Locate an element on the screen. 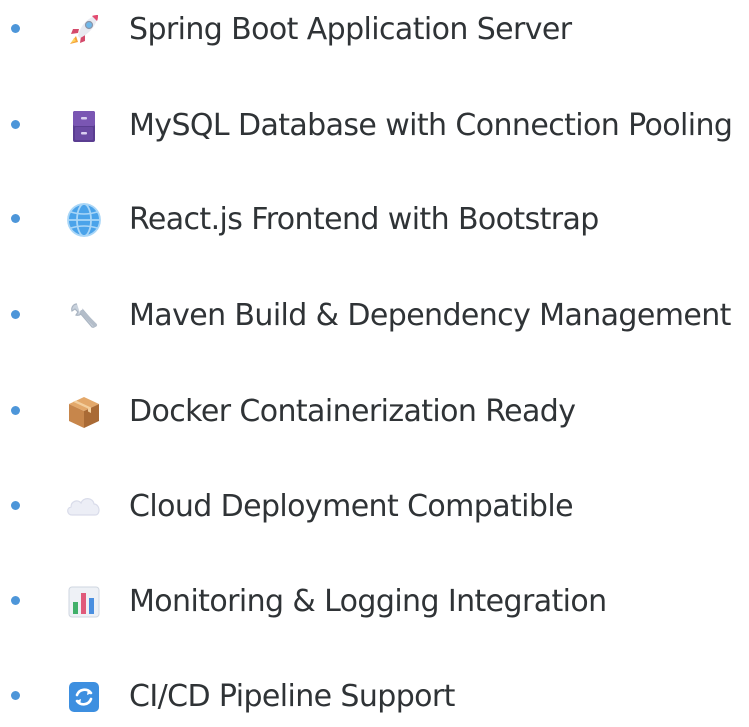 The width and height of the screenshot is (749, 727). rocket-icon is located at coordinates (84, 30).